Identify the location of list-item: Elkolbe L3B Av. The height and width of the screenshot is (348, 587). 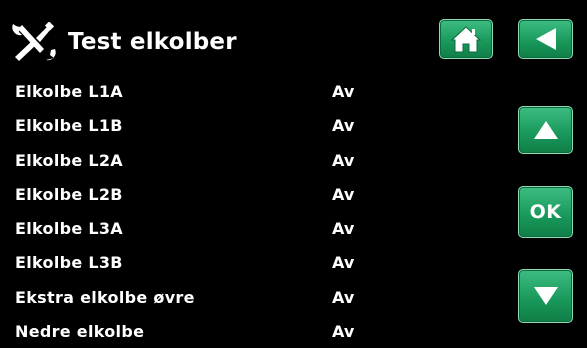
(250, 262).